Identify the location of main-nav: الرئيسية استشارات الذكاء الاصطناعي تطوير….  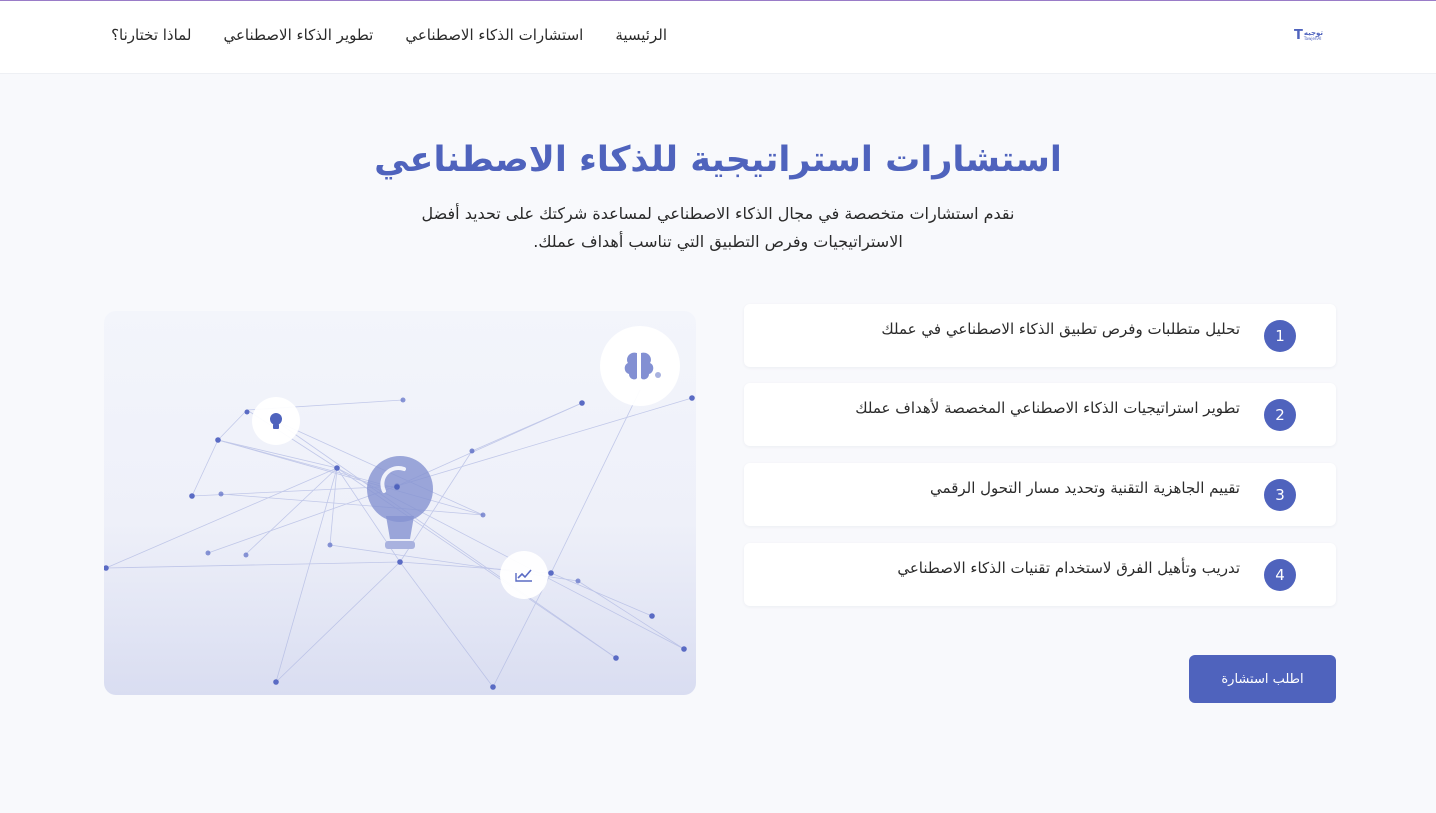
(389, 35).